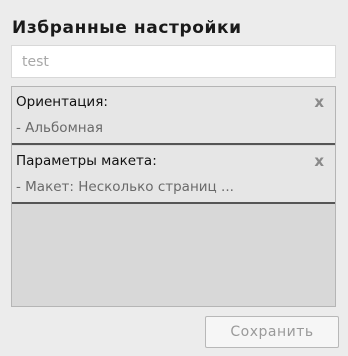 This screenshot has width=348, height=356. I want to click on panel-title: Избранные настройки, so click(127, 28).